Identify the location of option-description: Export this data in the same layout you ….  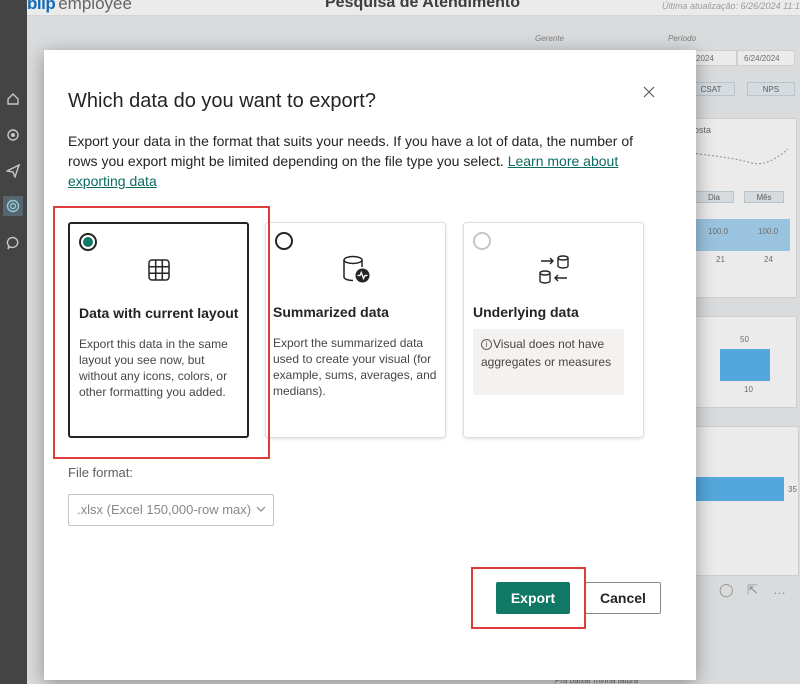
(153, 368).